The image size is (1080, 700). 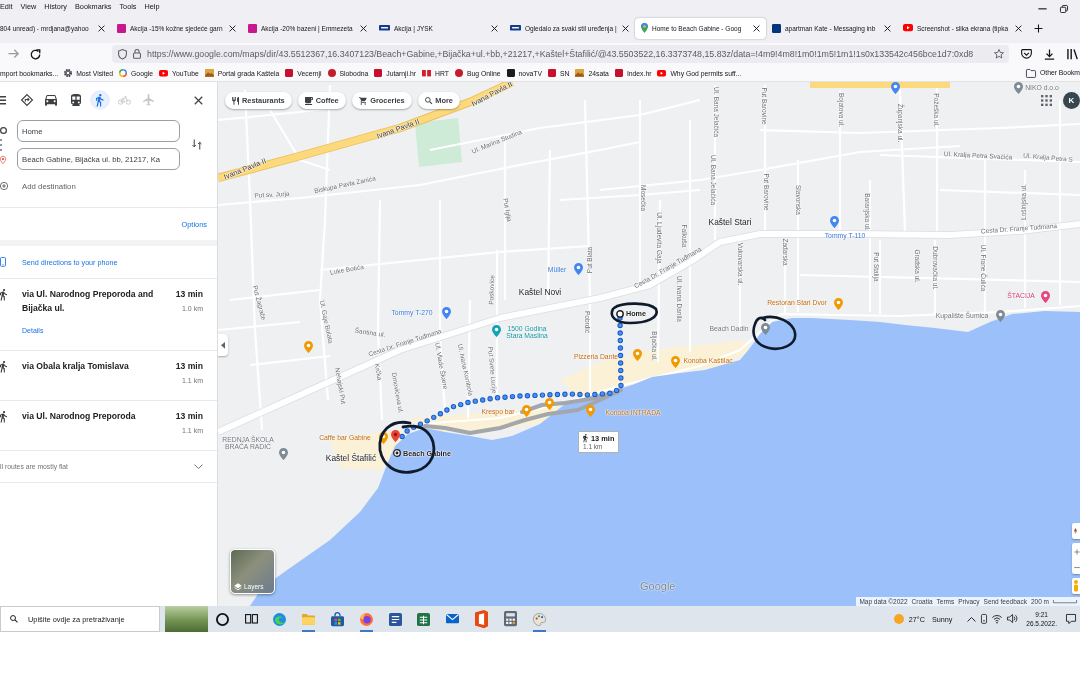 I want to click on phone-icon, so click(x=3, y=262).